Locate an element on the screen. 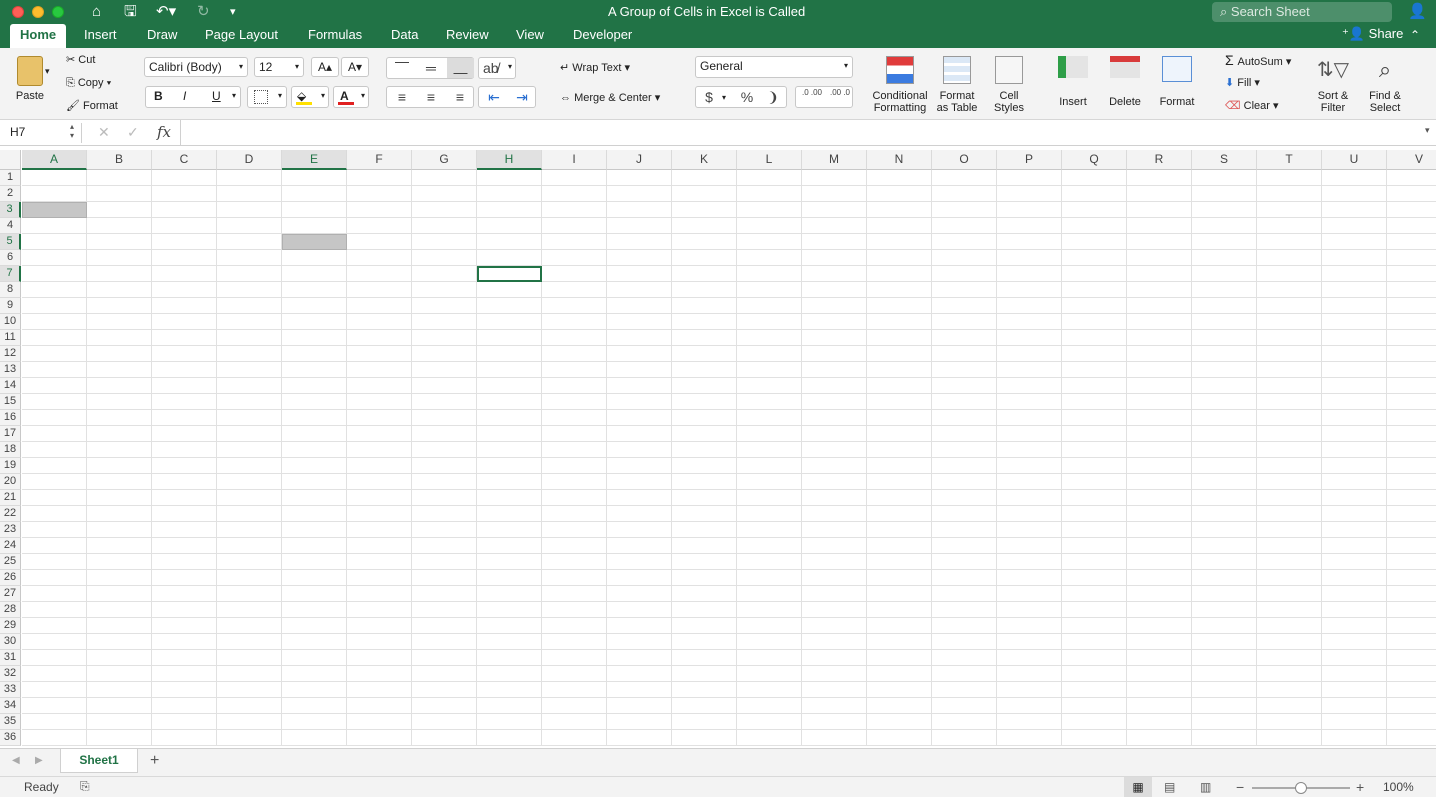 The image size is (1436, 797). cell-R33 is located at coordinates (1159, 690).